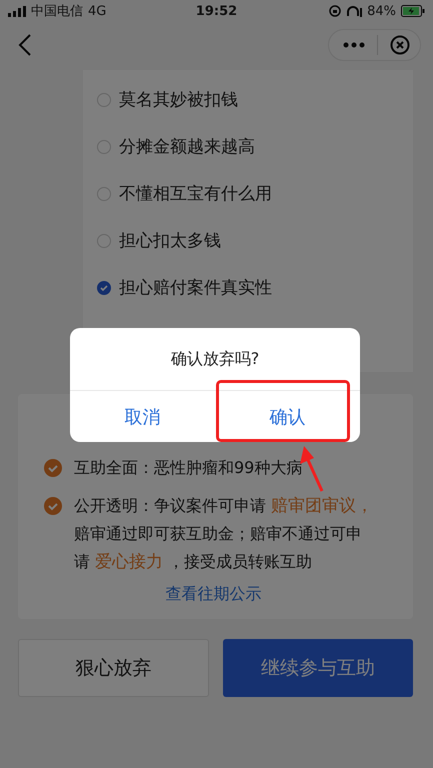  I want to click on radio-button, so click(104, 287).